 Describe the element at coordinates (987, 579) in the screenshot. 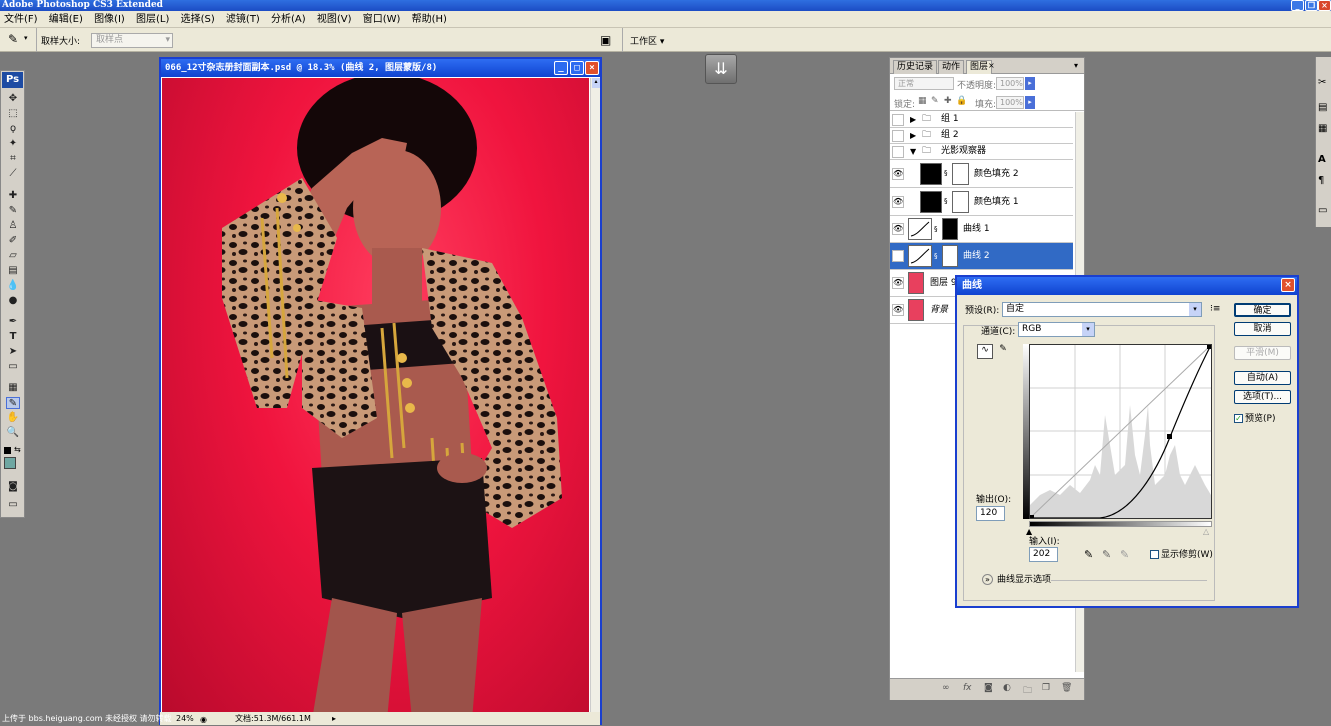

I see `expand-display-options-icon: »` at that location.